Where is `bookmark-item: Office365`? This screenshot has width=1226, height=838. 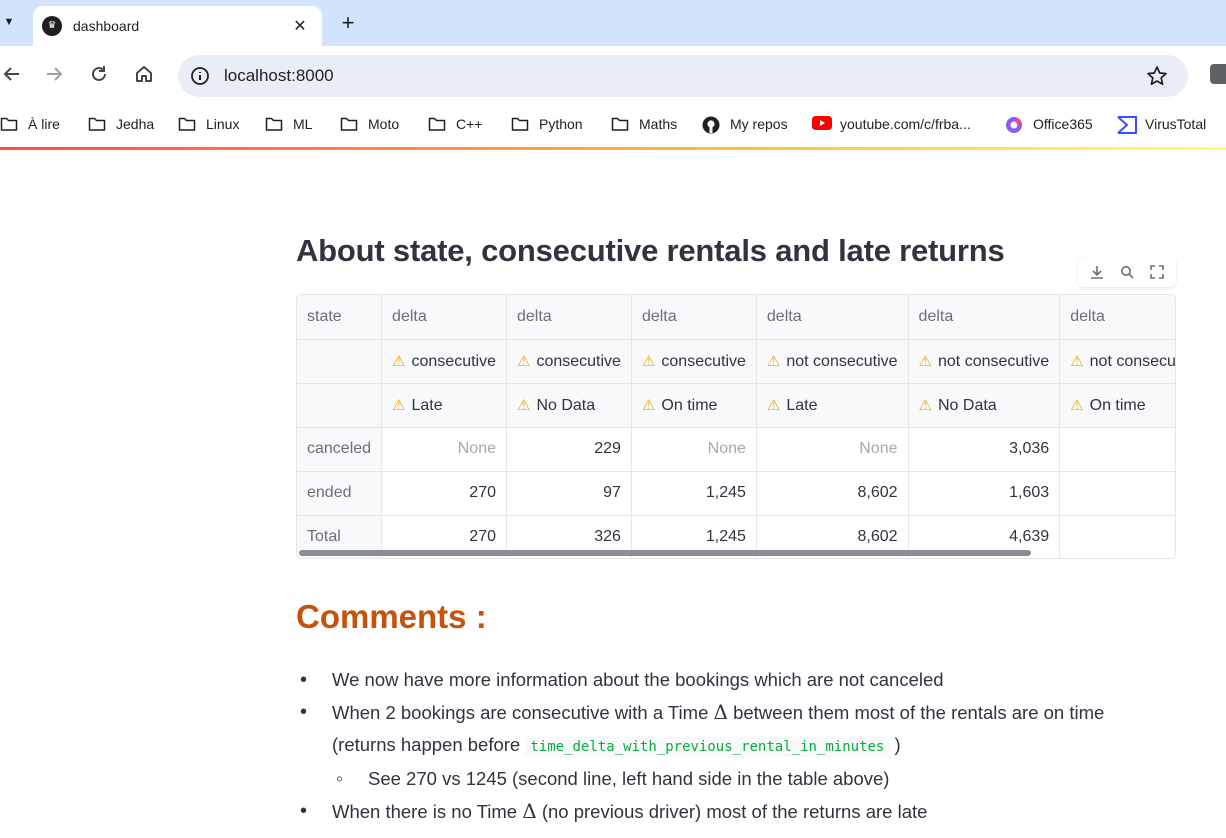
bookmark-item: Office365 is located at coordinates (1049, 124).